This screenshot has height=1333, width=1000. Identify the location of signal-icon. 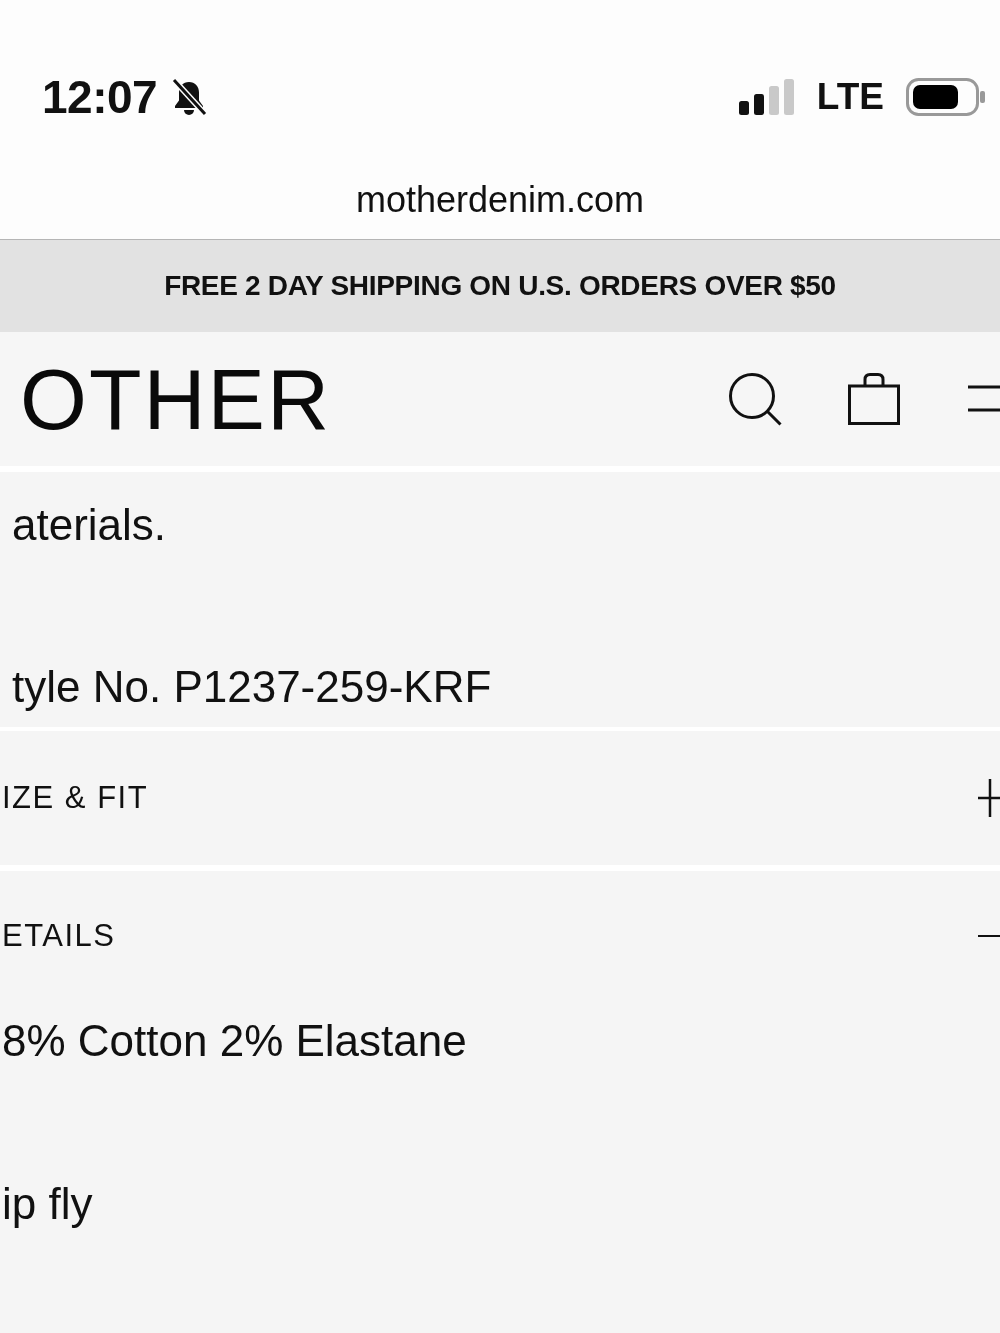
(766, 97).